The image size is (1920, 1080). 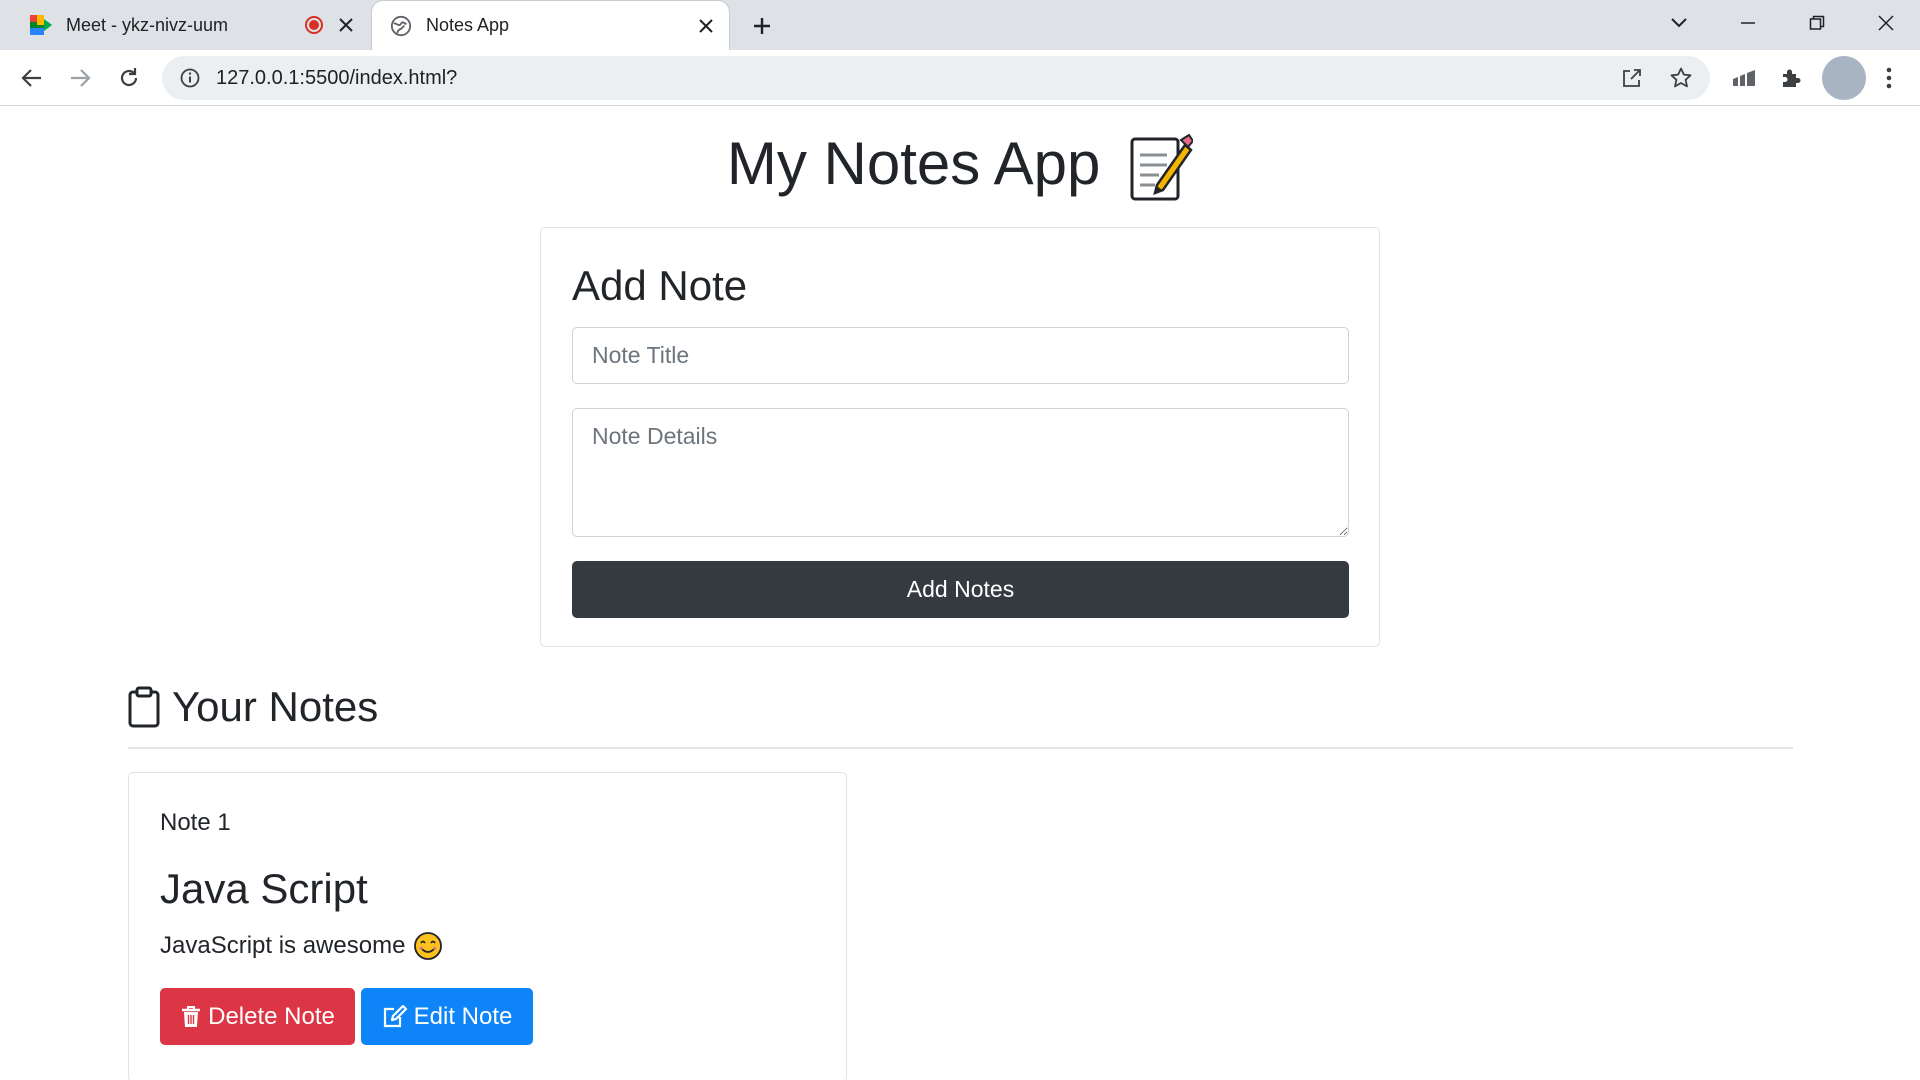 I want to click on more-vertical-icon, so click(x=1889, y=78).